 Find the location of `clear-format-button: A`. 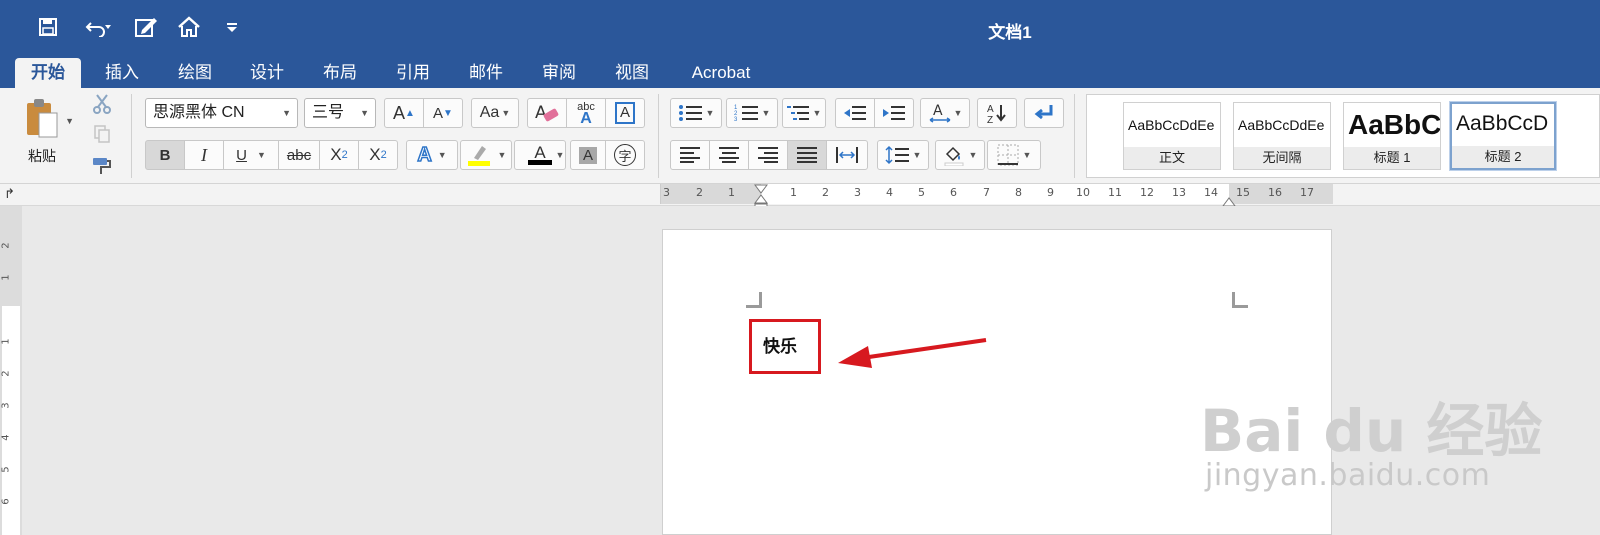

clear-format-button: A is located at coordinates (547, 113).